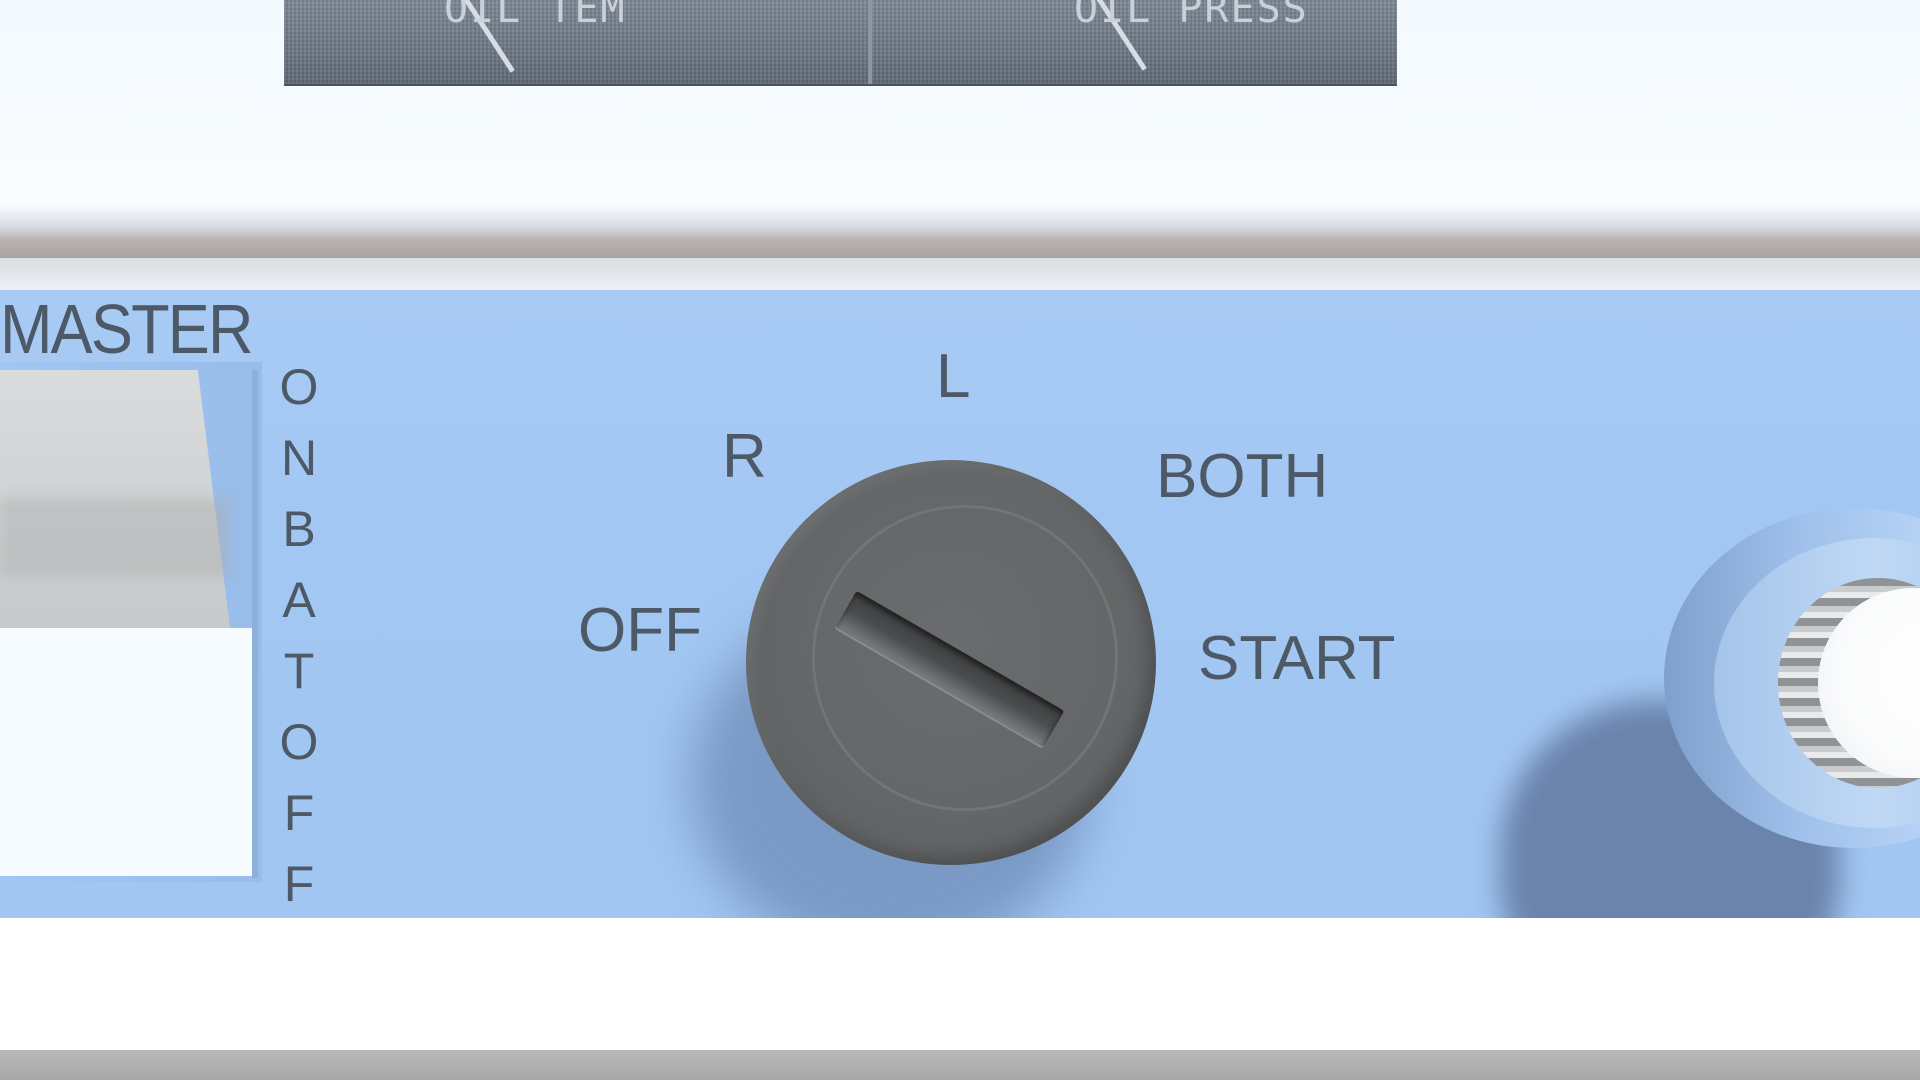 This screenshot has height=1080, width=1920. I want to click on master-switch-shadow, so click(115, 538).